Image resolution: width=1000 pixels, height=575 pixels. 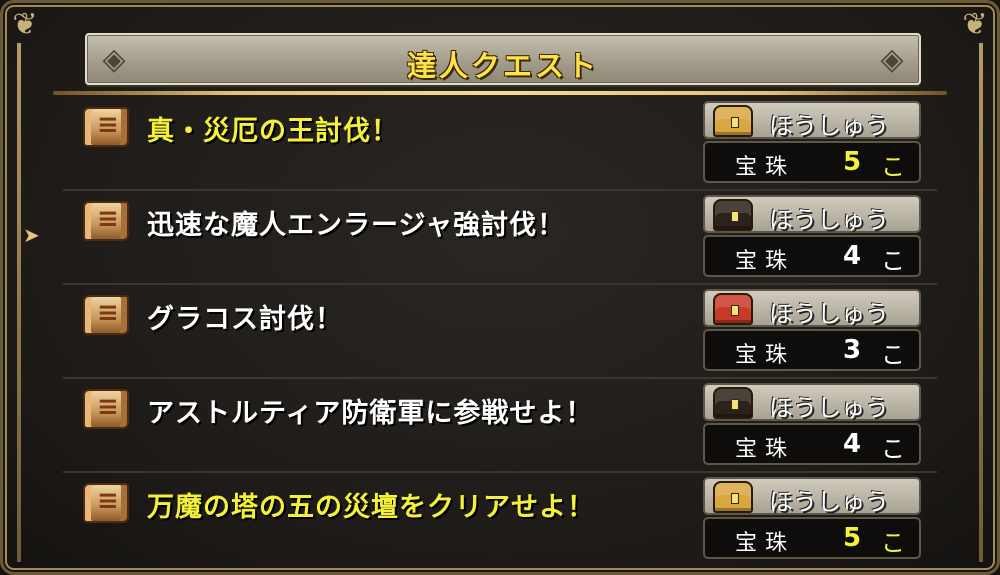 What do you see at coordinates (892, 59) in the screenshot?
I see `diamond-ornament-icon: ◈` at bounding box center [892, 59].